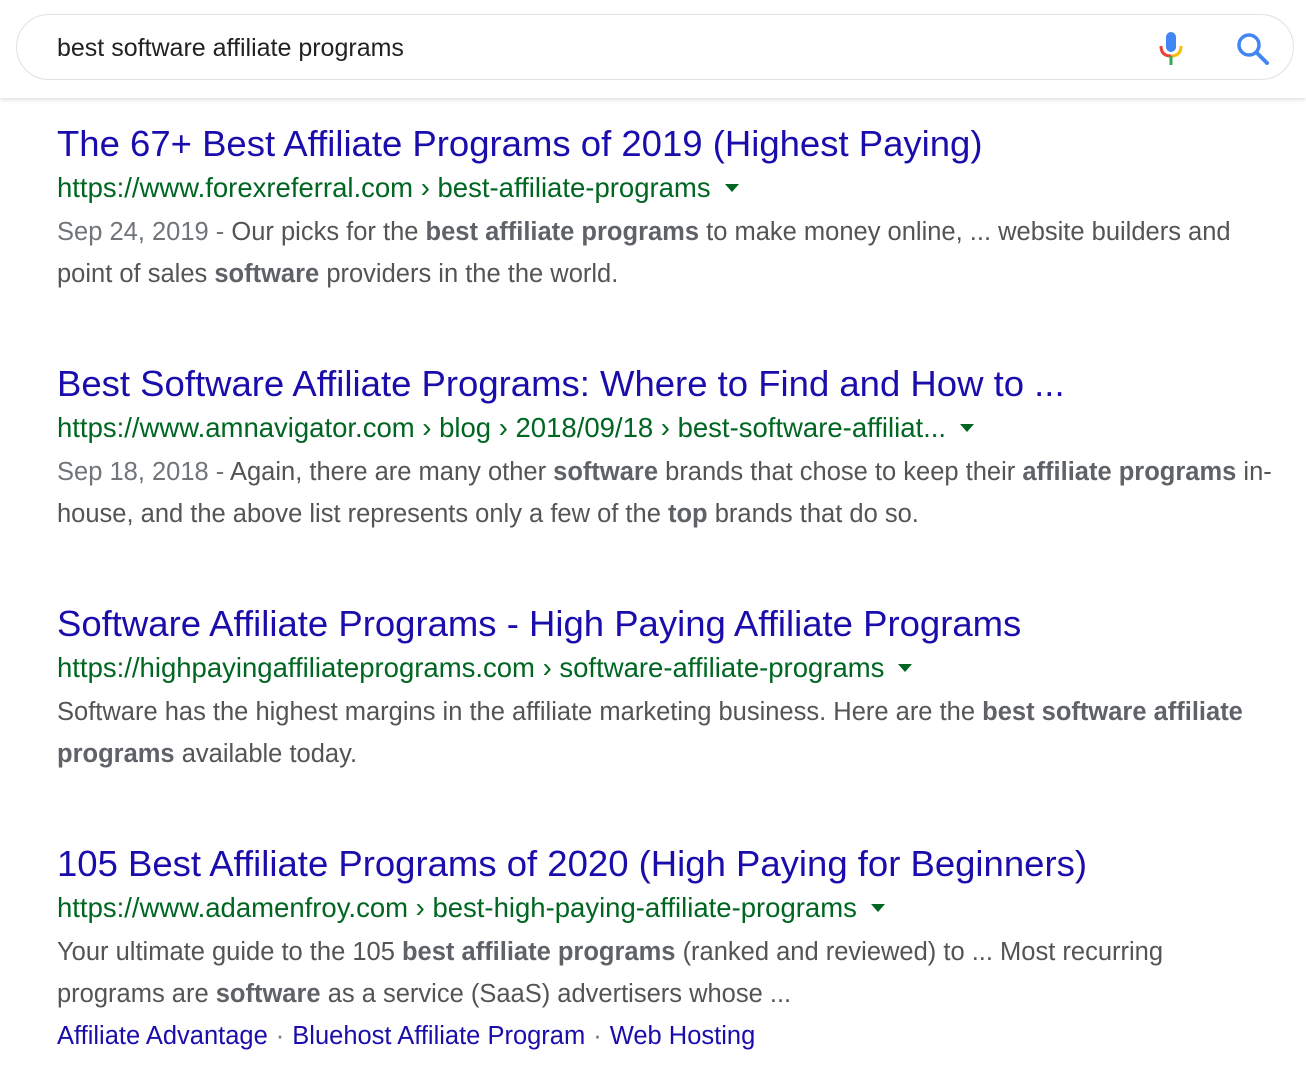 The height and width of the screenshot is (1080, 1306). I want to click on sitelink-web-hosting: Web Hosting, so click(683, 1036).